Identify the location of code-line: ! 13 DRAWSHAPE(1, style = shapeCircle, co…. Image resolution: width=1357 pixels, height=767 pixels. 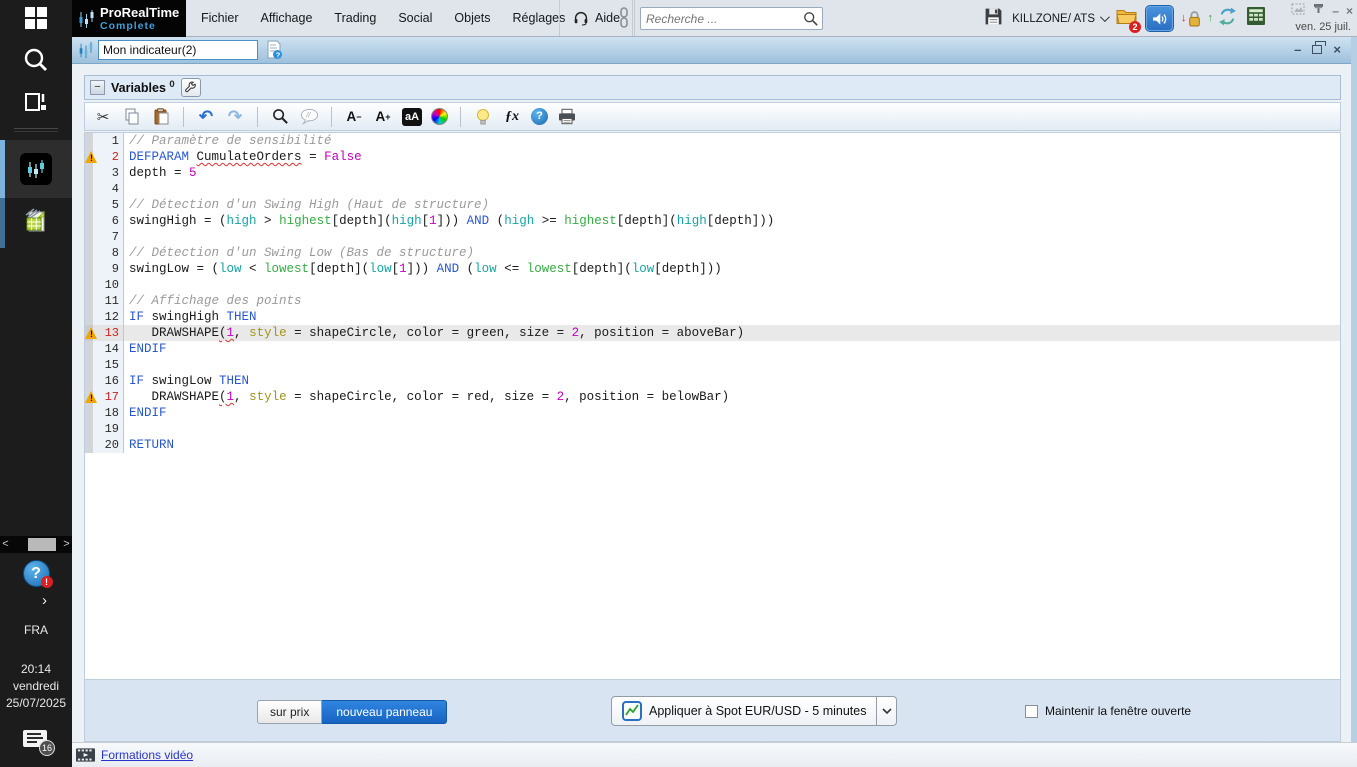
(712, 333).